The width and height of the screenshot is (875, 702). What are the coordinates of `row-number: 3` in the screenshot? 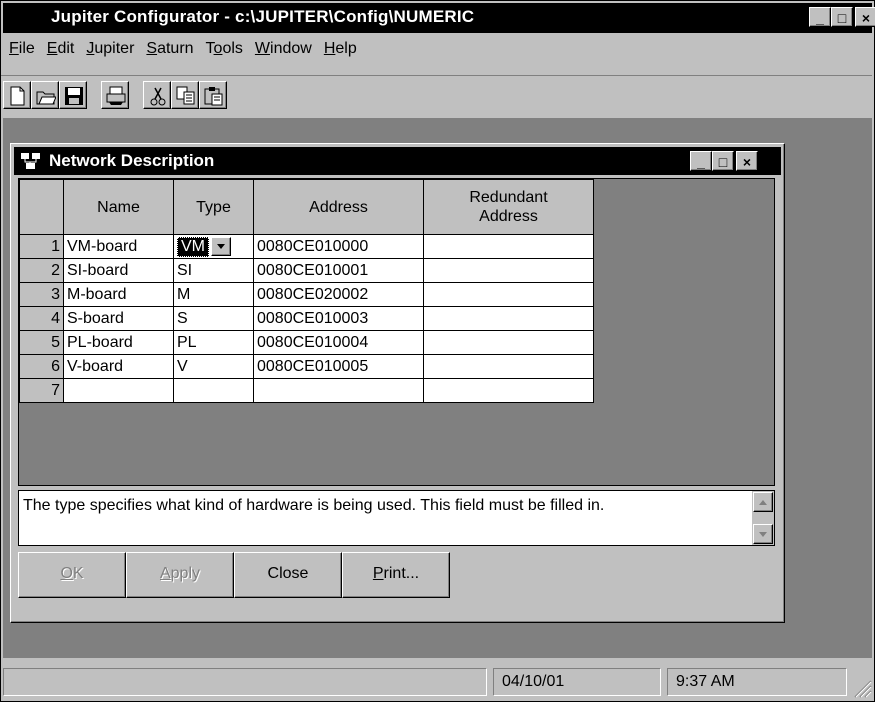 It's located at (41, 294).